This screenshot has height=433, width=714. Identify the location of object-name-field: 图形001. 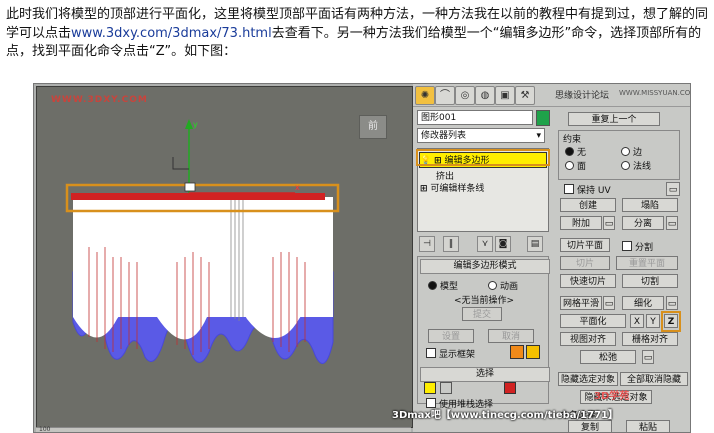
(475, 117).